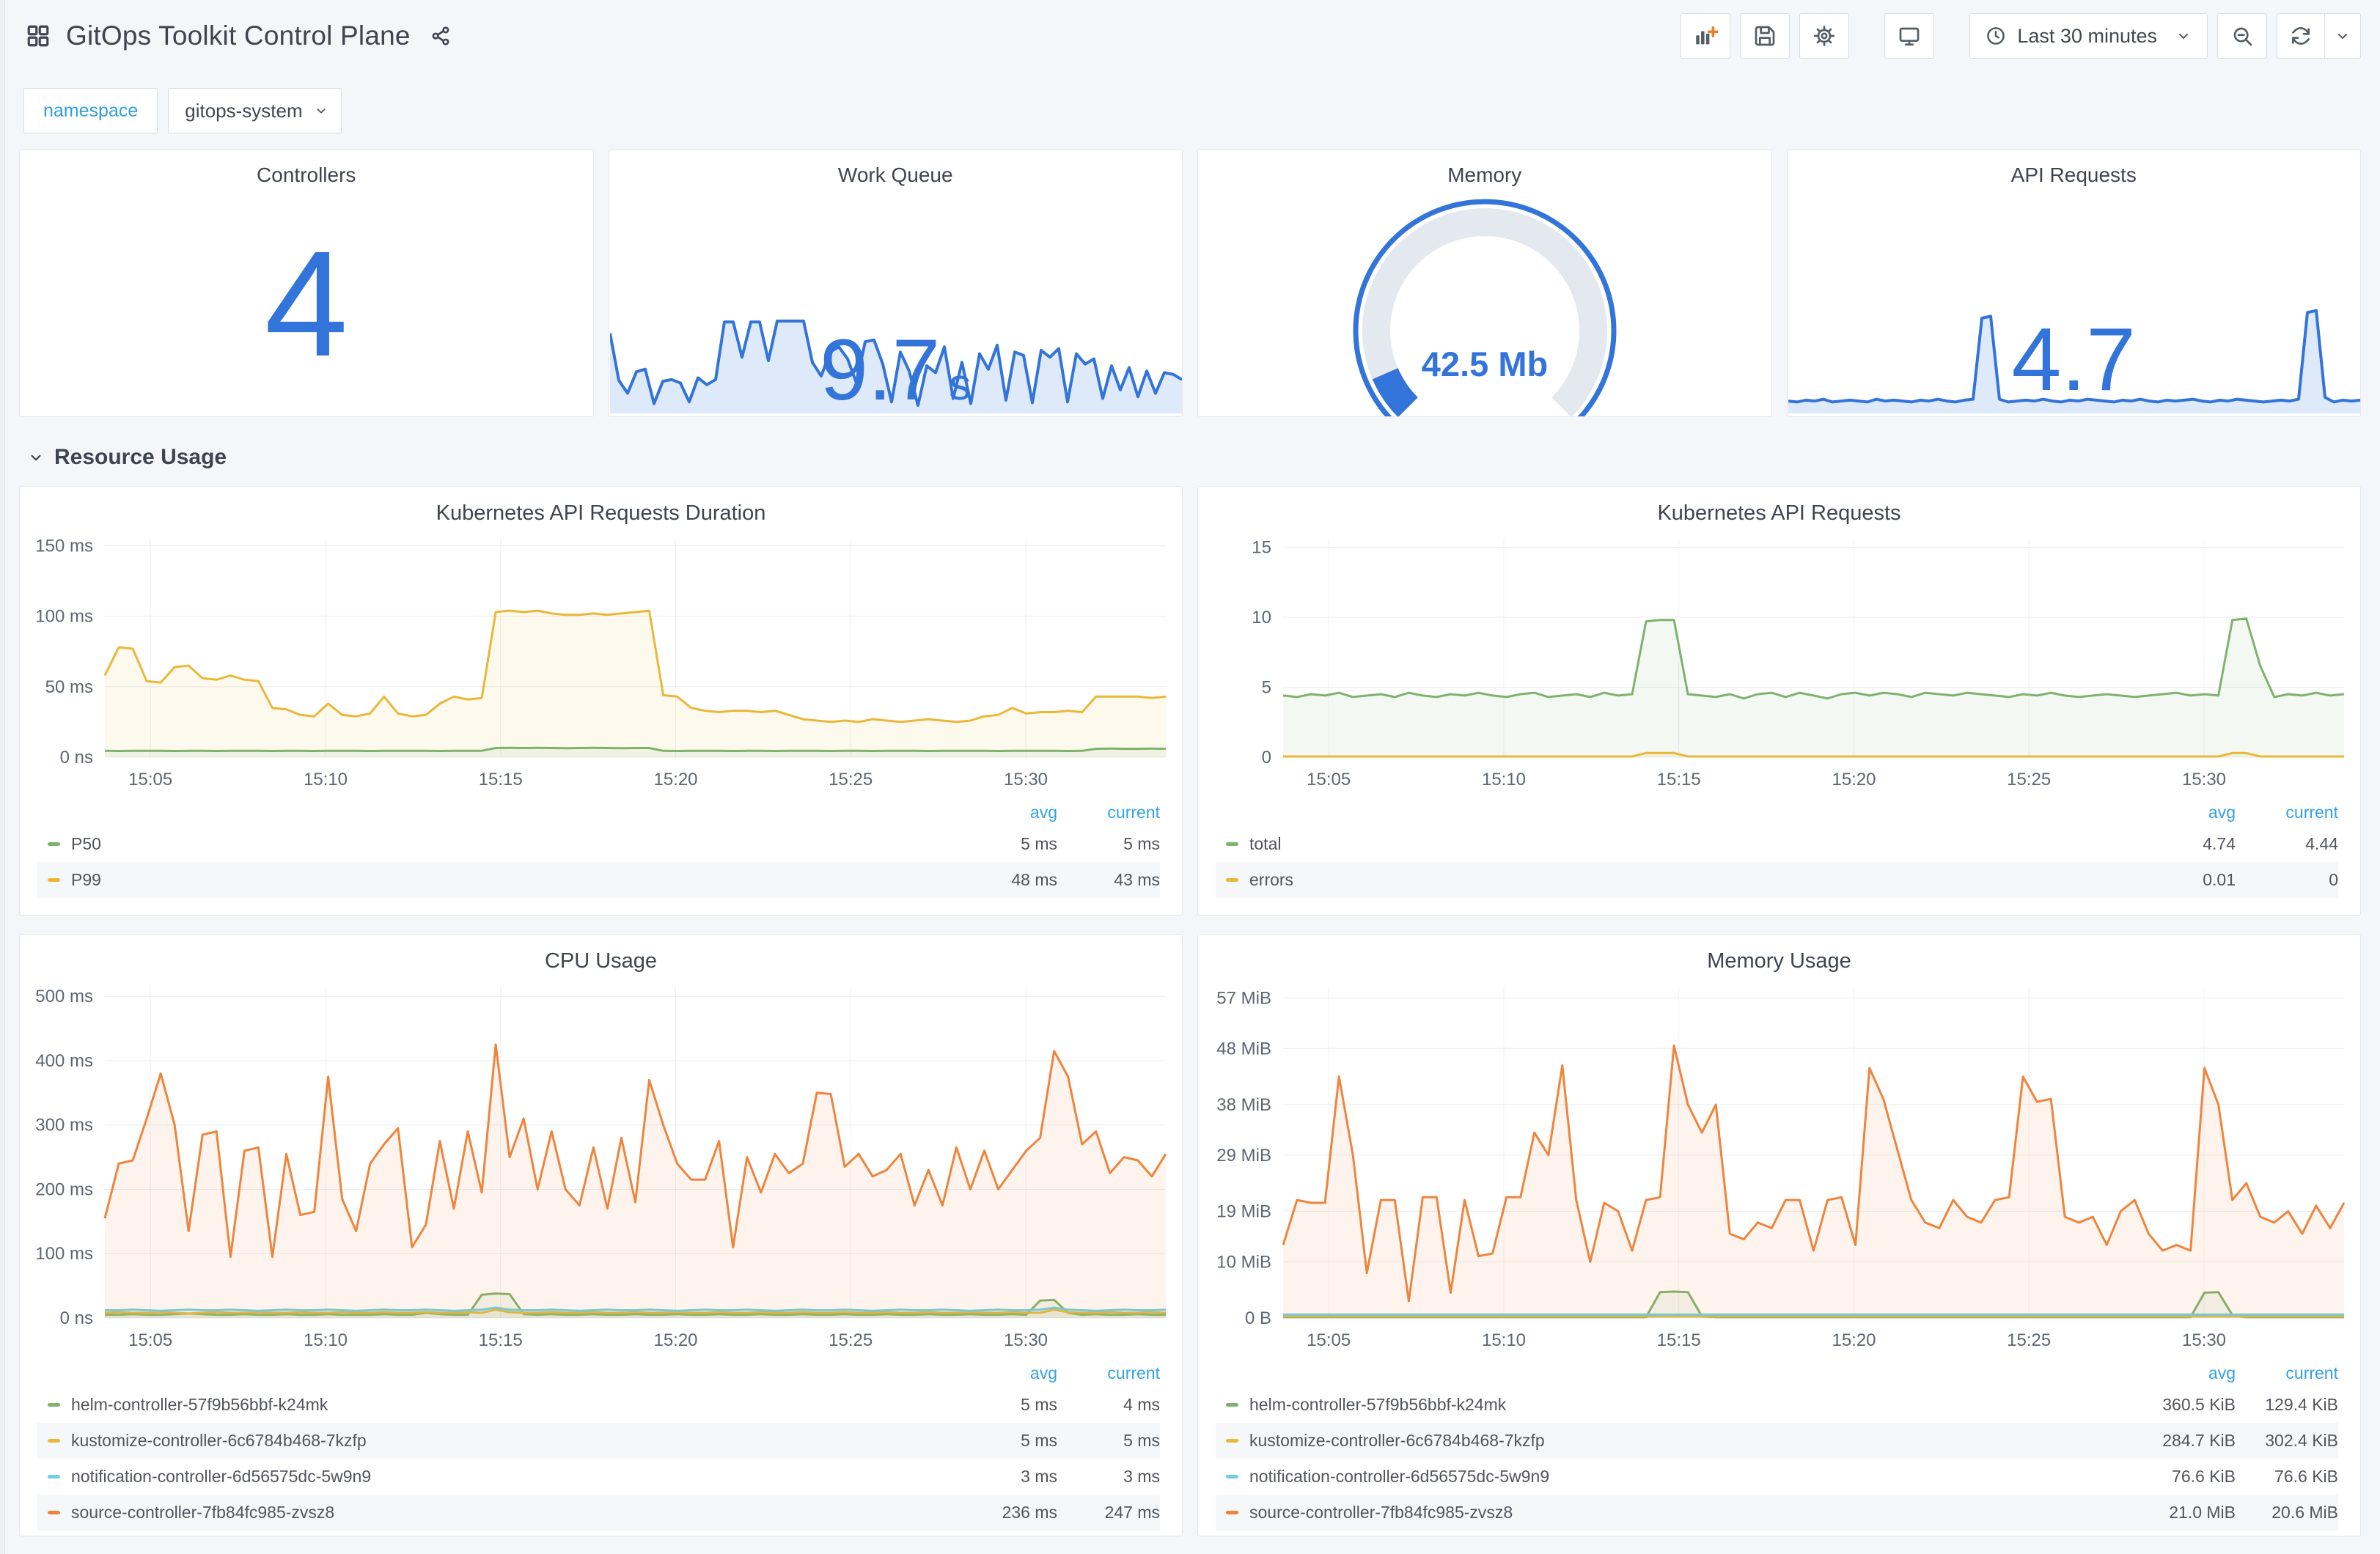 The image size is (2380, 1554). Describe the element at coordinates (2301, 36) in the screenshot. I see `refresh-button` at that location.